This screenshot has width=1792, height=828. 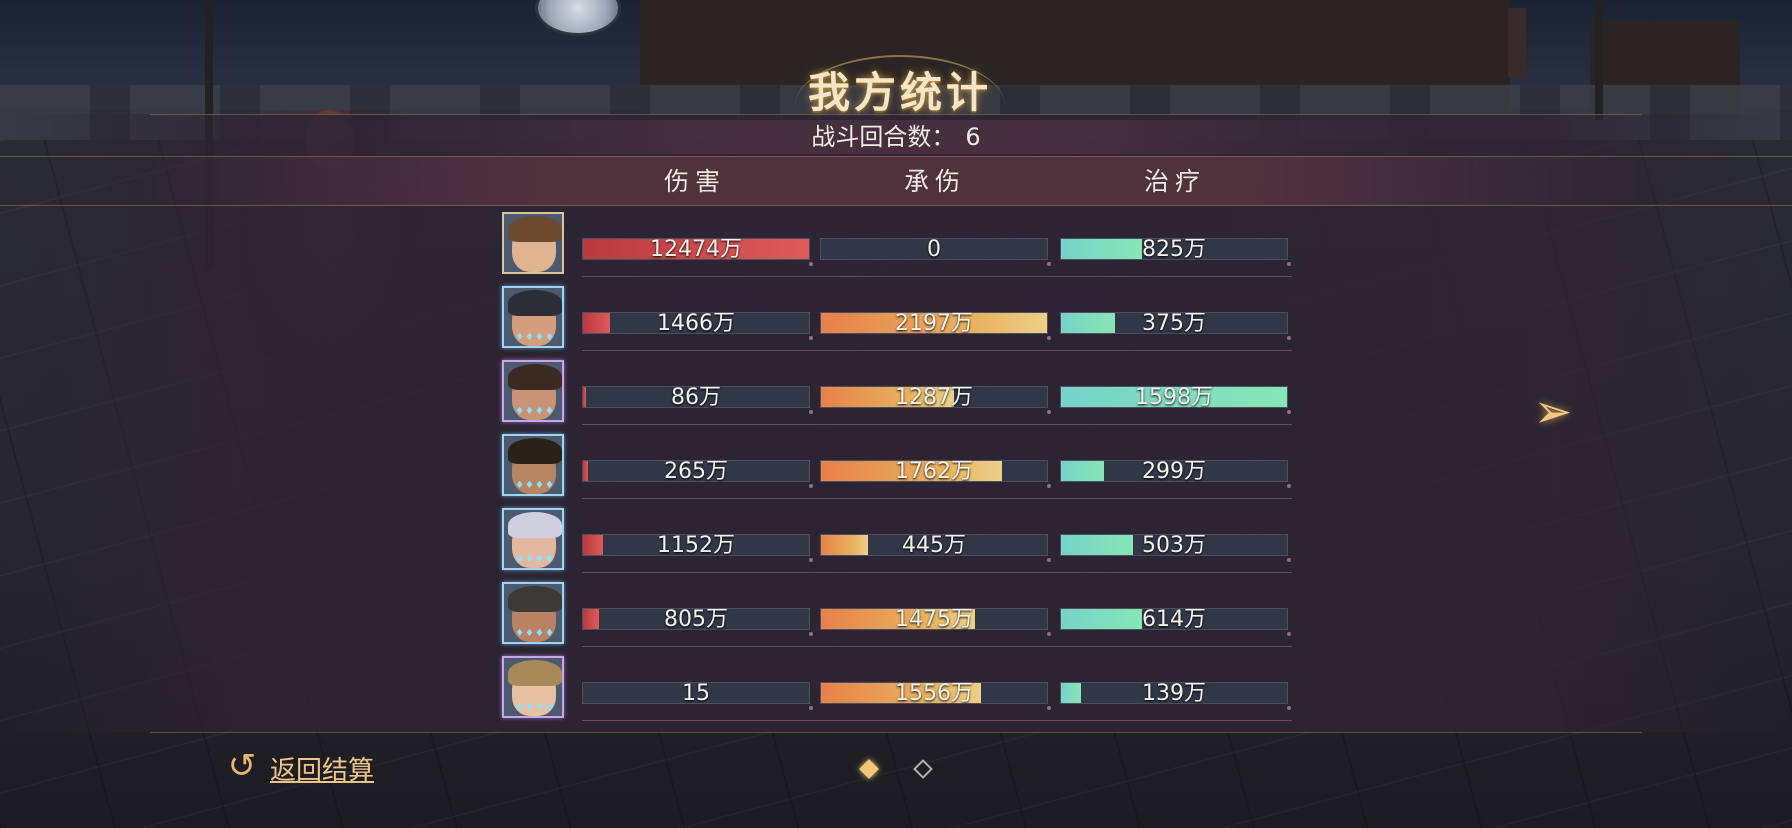 I want to click on damage-bar: 1466万, so click(x=697, y=325).